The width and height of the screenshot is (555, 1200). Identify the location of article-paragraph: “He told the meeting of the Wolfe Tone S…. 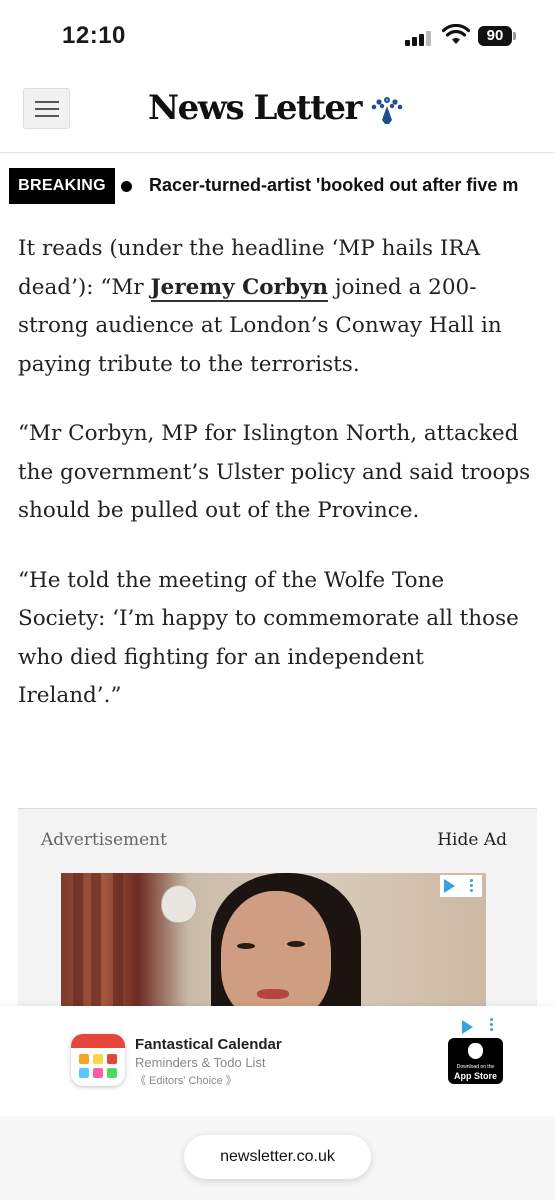
(268, 638).